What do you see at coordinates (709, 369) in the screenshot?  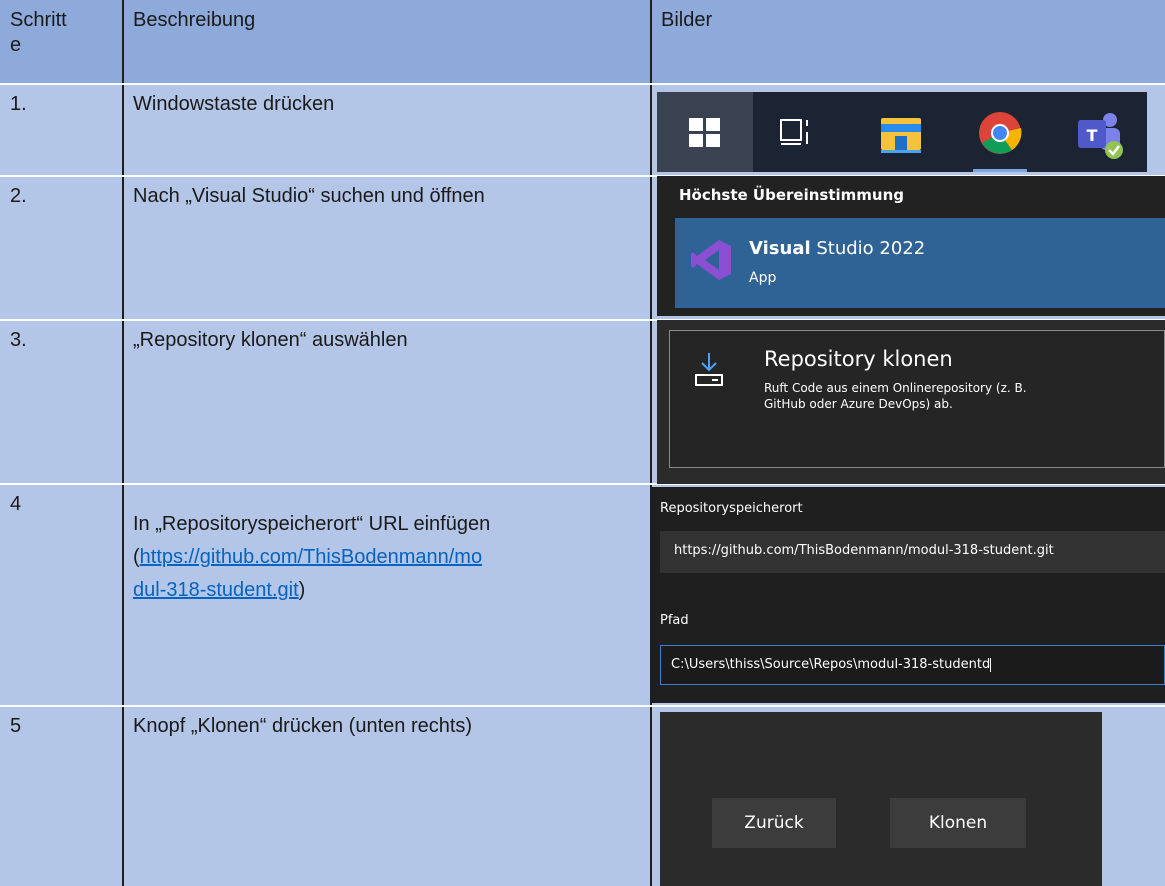 I see `download-icon` at bounding box center [709, 369].